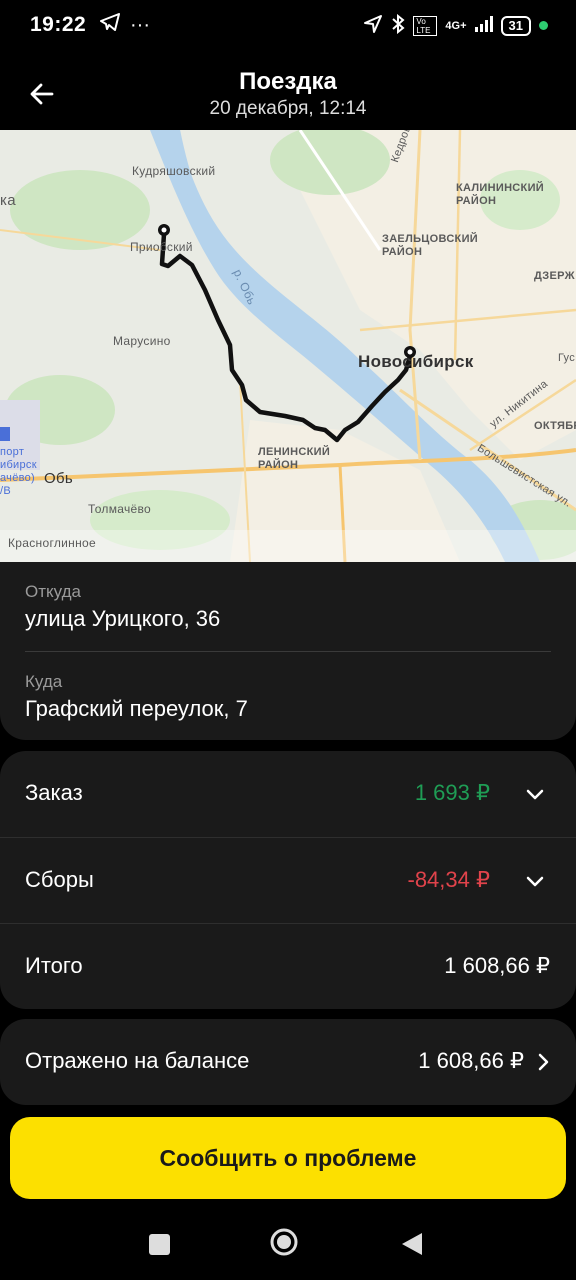 Image resolution: width=576 pixels, height=1280 pixels. I want to click on total-row: Итого 1 608,66 ₽, so click(288, 967).